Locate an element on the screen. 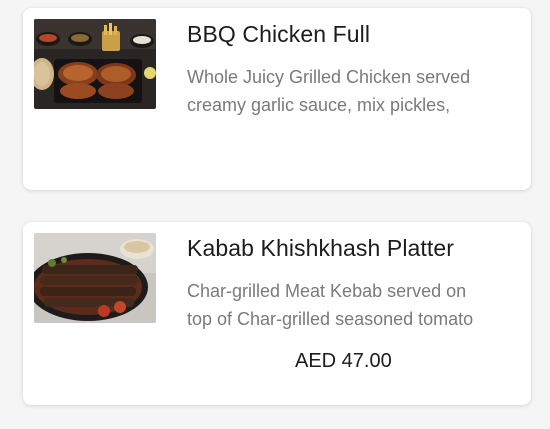 The width and height of the screenshot is (550, 429). description-line: creamy garlic sauce, mix pickles, is located at coordinates (319, 105).